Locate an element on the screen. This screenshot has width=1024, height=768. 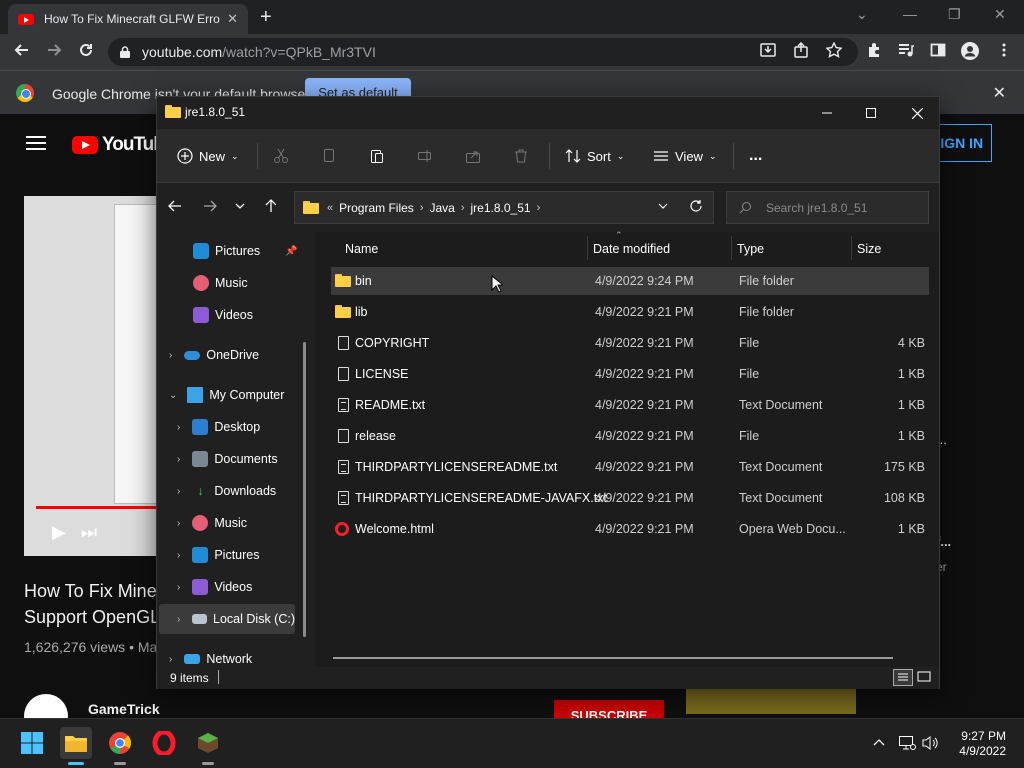
file-row: lib 4/9/2022 9:21 PM File folder is located at coordinates (630, 312).